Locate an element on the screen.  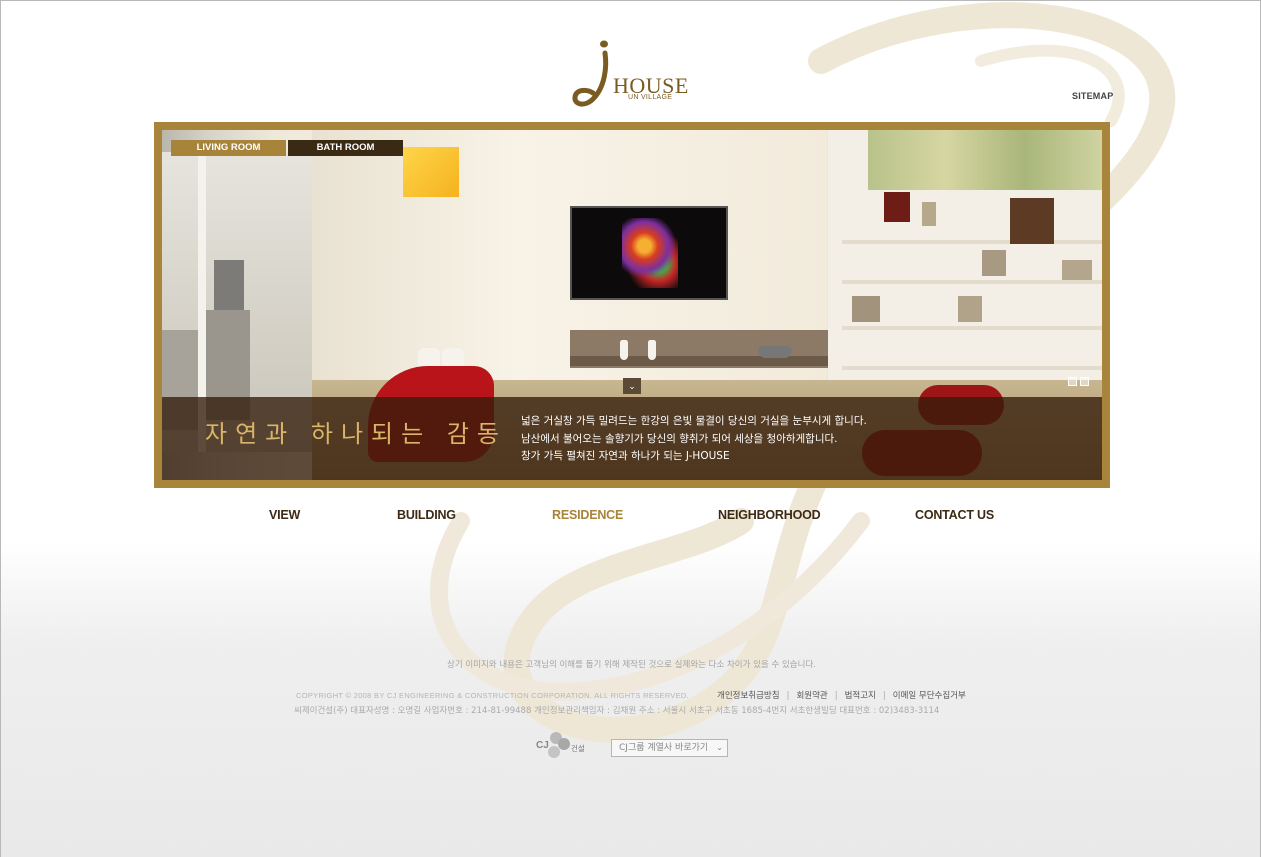
caption-line: 창가 가득 펼쳐진 자연과 하나가 되는 J-HOUSE is located at coordinates (625, 456).